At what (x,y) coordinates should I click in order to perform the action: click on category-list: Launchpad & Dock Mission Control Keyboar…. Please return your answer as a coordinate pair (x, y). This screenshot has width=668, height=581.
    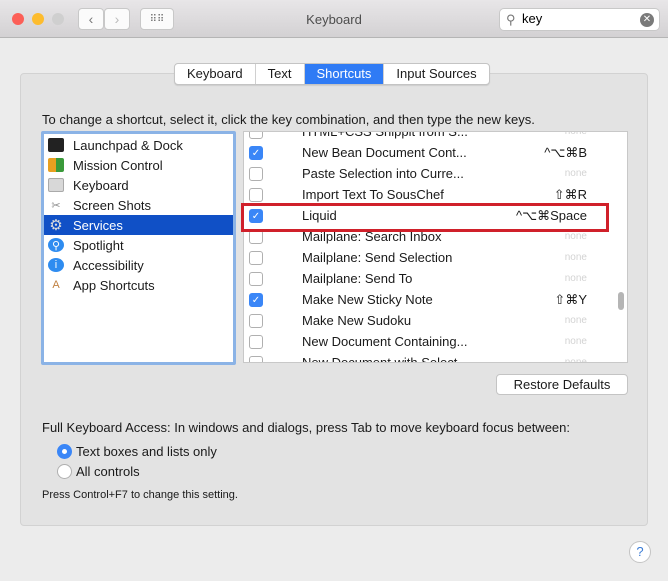
    Looking at the image, I should click on (138, 248).